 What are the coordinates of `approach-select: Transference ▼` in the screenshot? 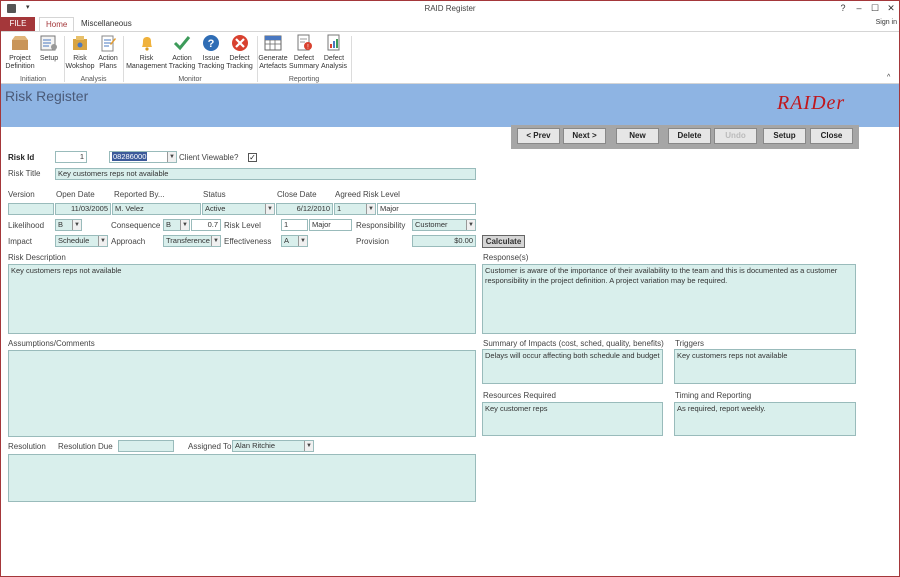 It's located at (192, 241).